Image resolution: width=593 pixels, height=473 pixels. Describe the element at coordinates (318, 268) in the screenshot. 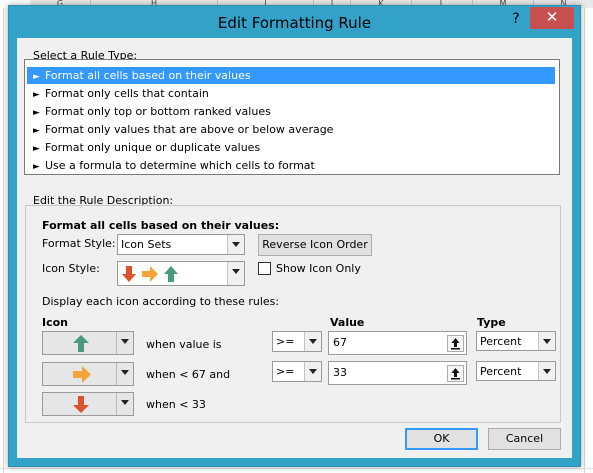

I see `show-icon-only-label: Show Icon Only` at that location.